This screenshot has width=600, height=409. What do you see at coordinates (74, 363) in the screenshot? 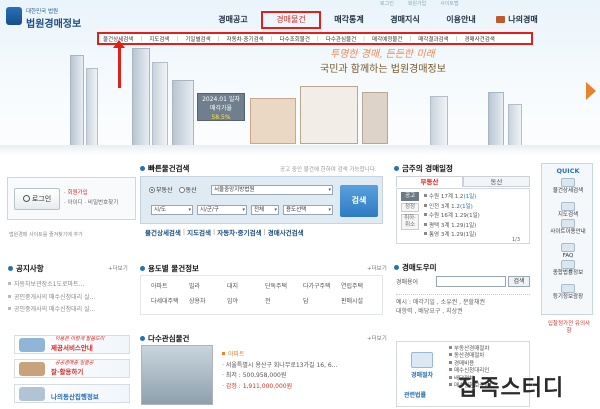
I see `usage-banner-sub: 공공경매중 일괄공` at bounding box center [74, 363].